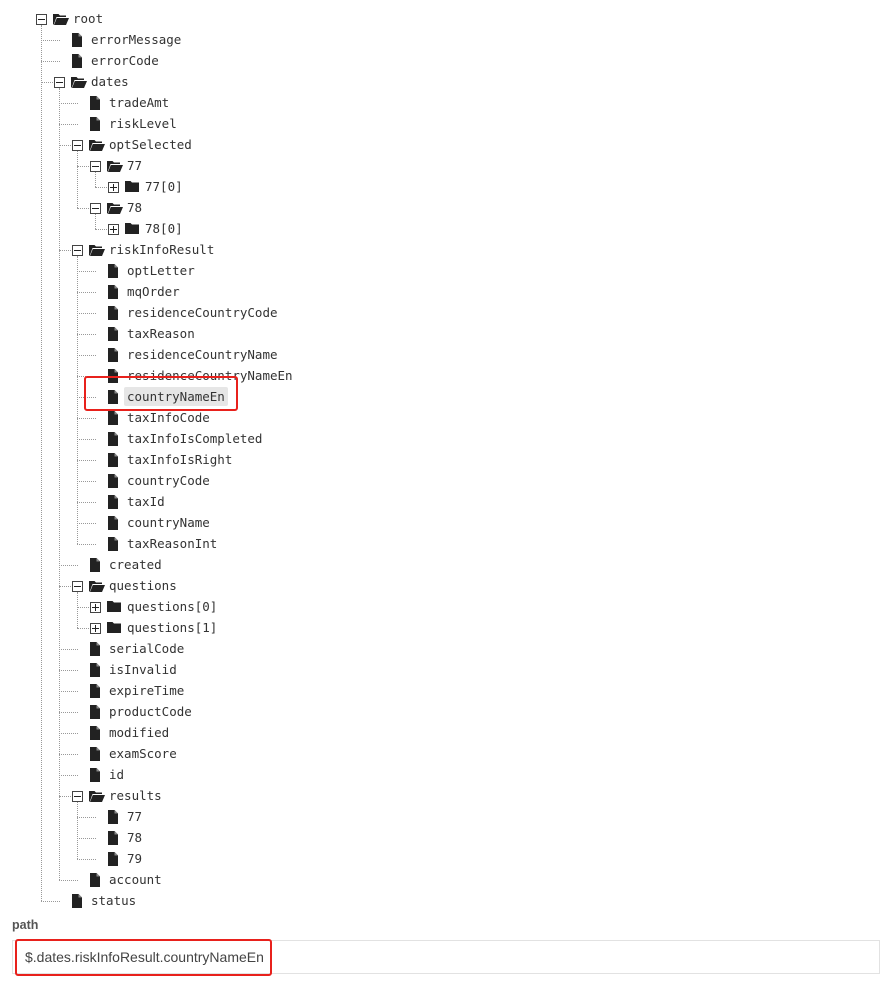  I want to click on tree-node-root: root, so click(88, 18).